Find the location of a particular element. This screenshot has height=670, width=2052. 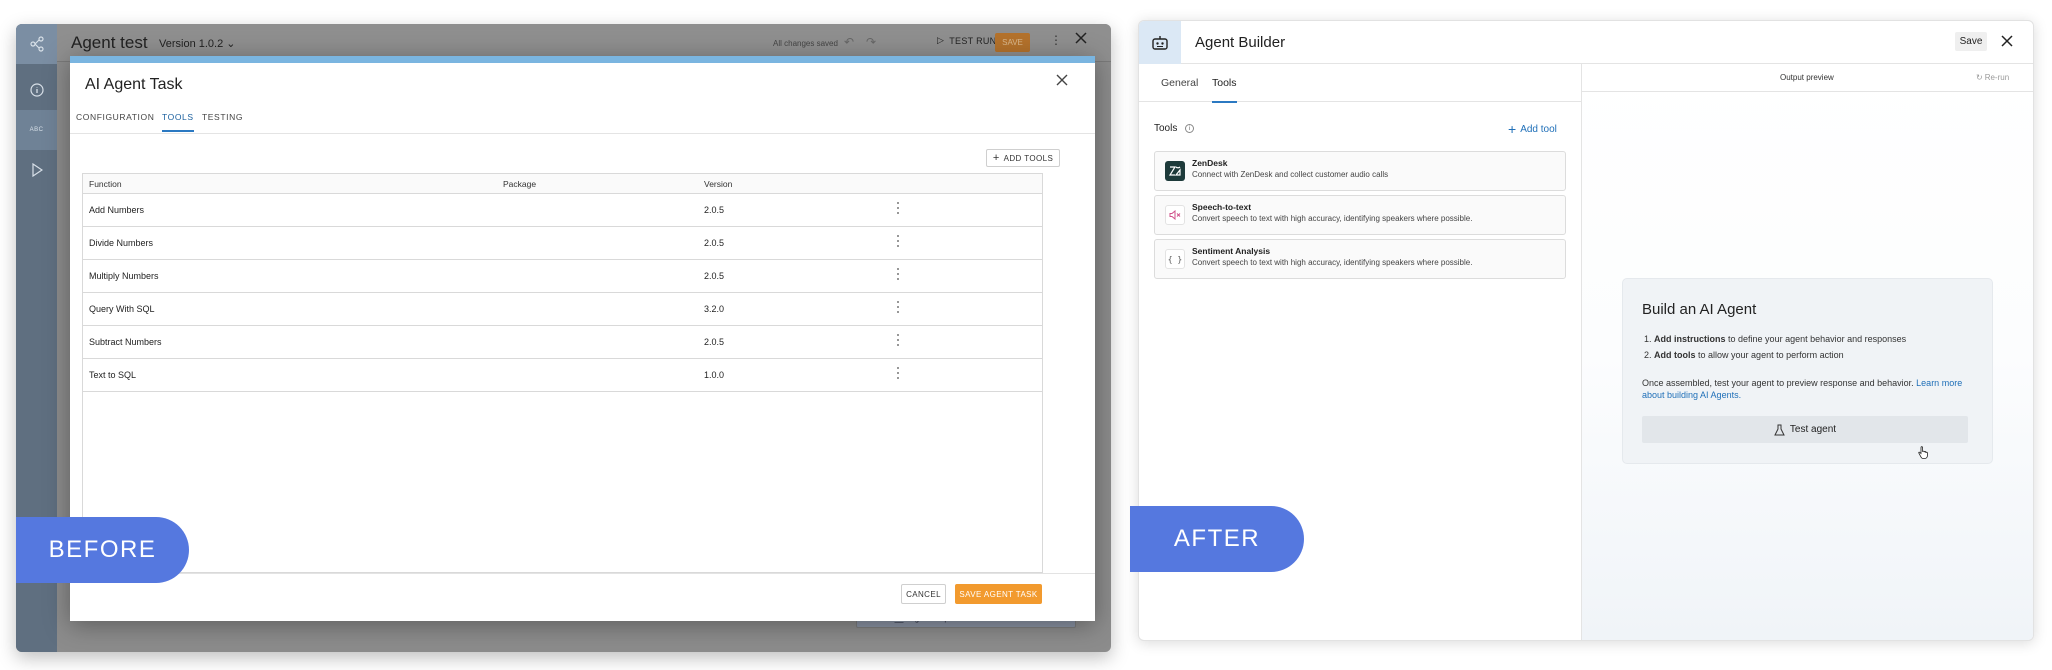

version-label: Version 1.0.2 is located at coordinates (191, 44).